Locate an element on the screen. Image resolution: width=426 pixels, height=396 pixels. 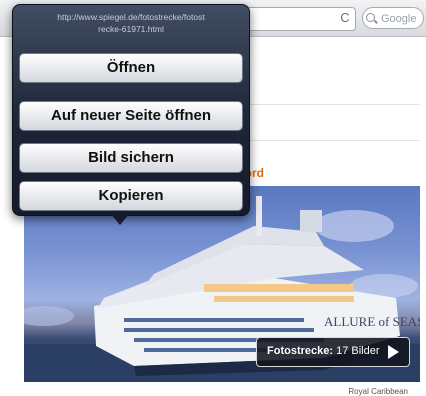
reload-icon: C is located at coordinates (345, 18).